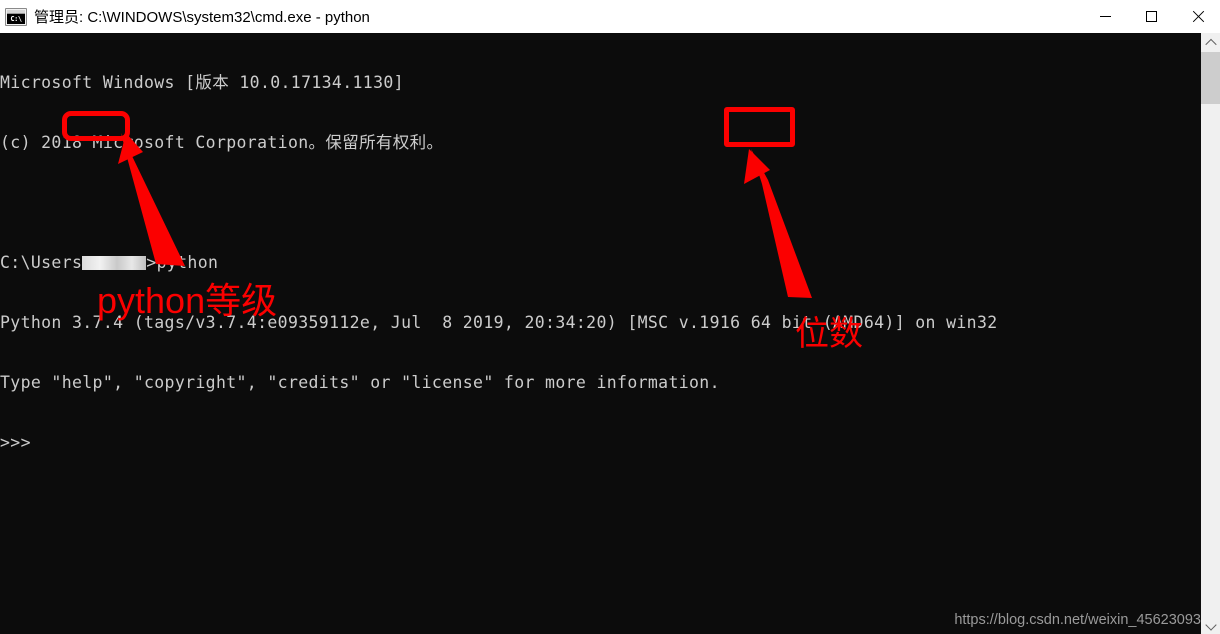 The height and width of the screenshot is (634, 1220). What do you see at coordinates (202, 82) in the screenshot?
I see `console-line-version-banner: Microsoft Windows [版本 10.0.17134.1130]` at bounding box center [202, 82].